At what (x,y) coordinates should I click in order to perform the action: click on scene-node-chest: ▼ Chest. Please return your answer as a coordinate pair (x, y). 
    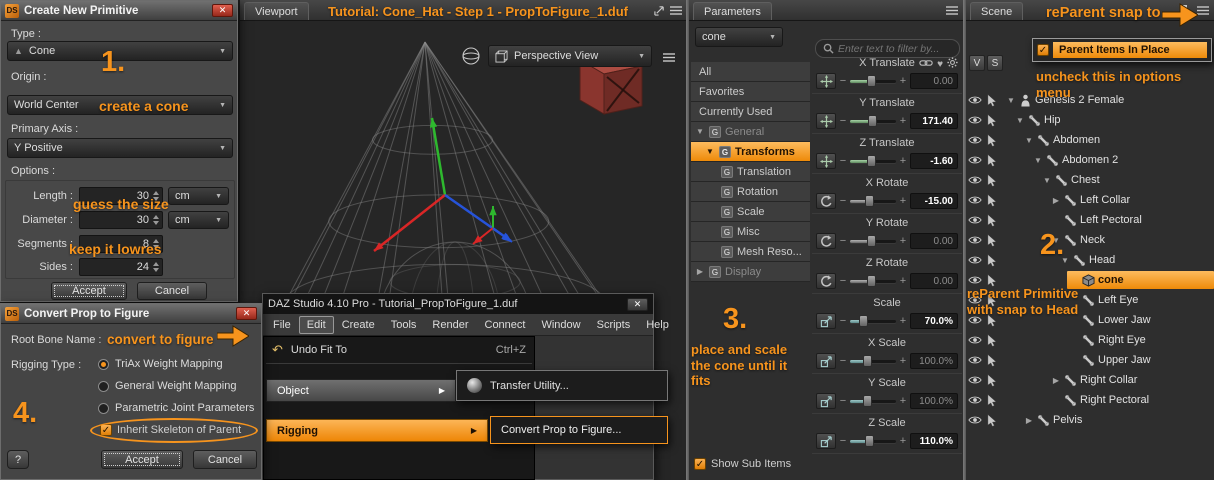
    Looking at the image, I should click on (1090, 180).